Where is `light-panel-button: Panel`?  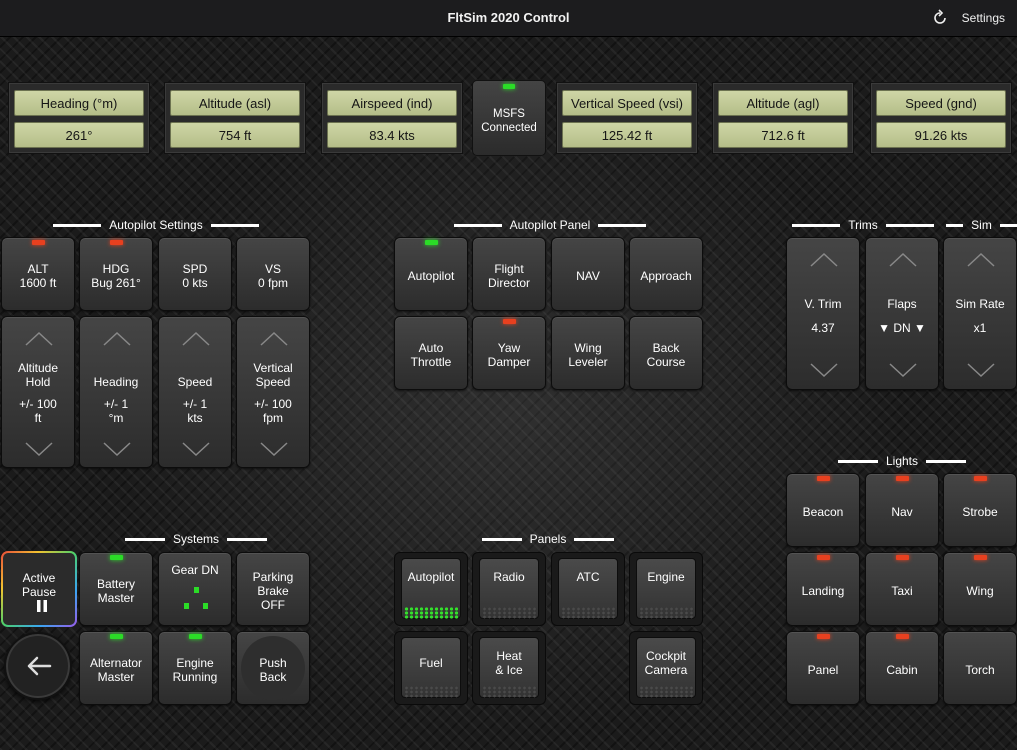 light-panel-button: Panel is located at coordinates (823, 668).